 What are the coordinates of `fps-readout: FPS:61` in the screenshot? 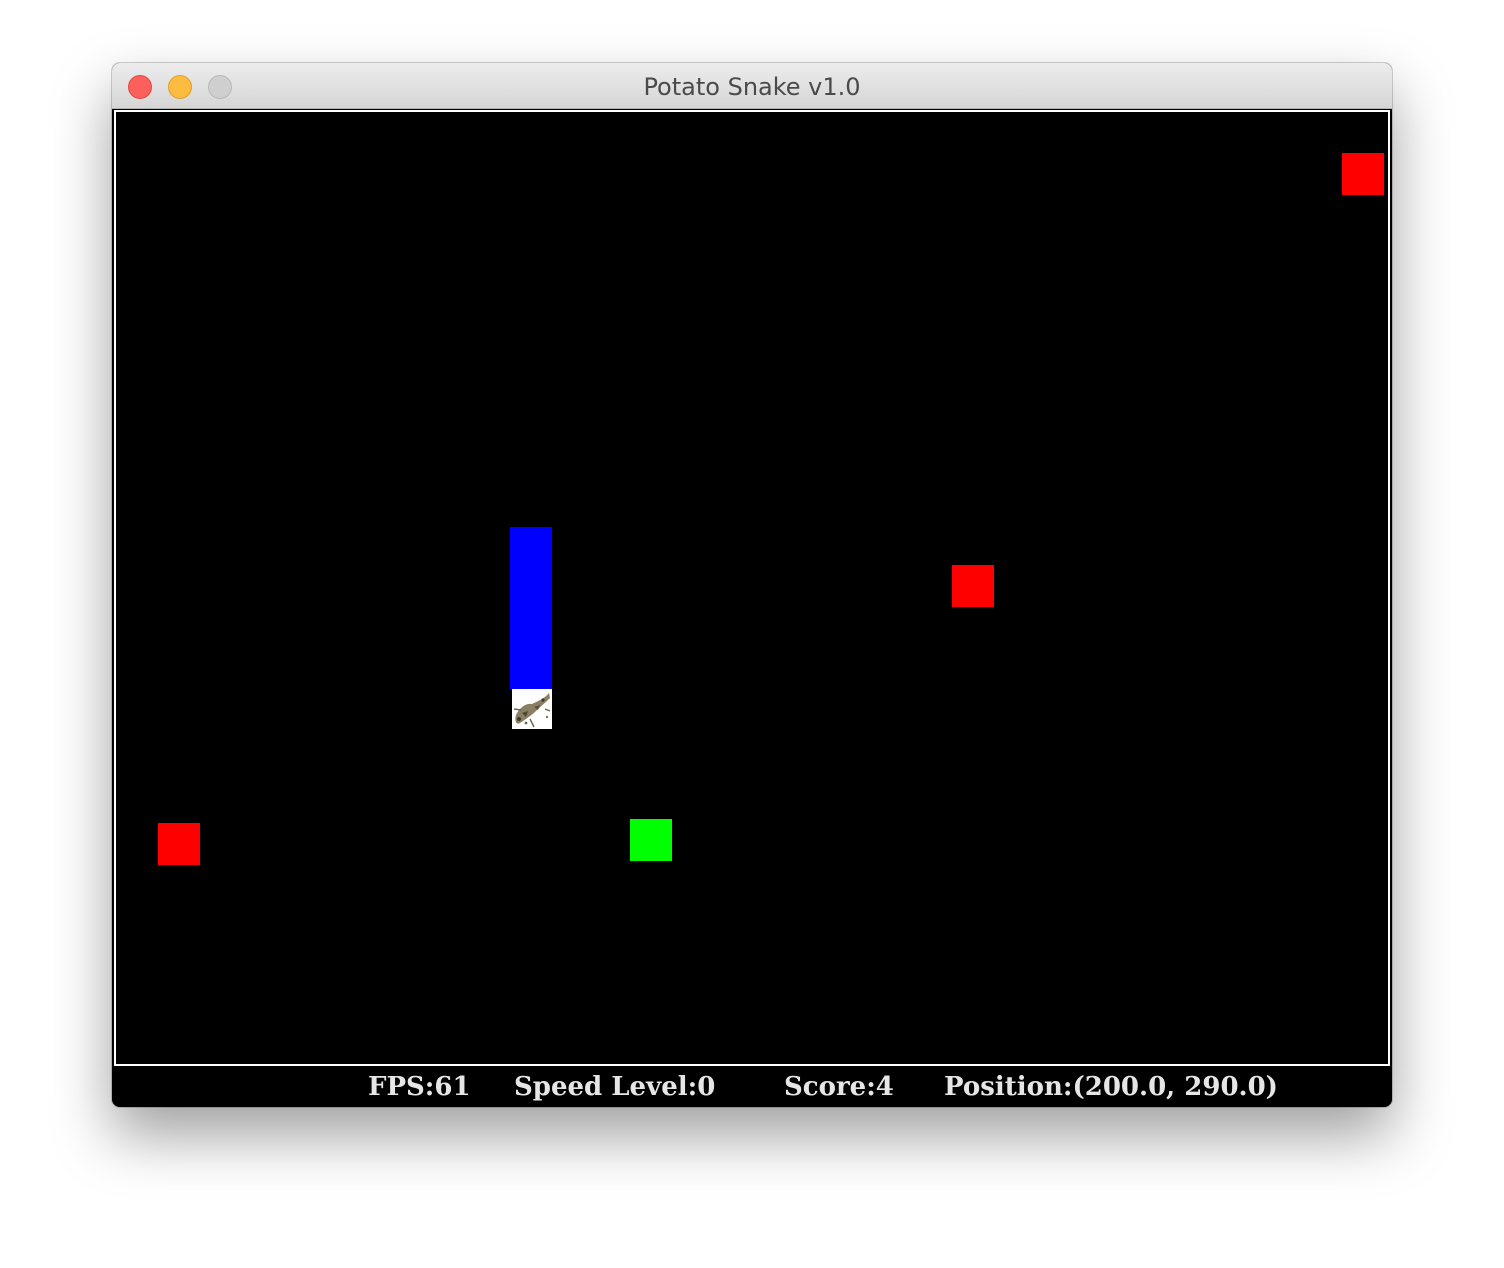 It's located at (419, 1087).